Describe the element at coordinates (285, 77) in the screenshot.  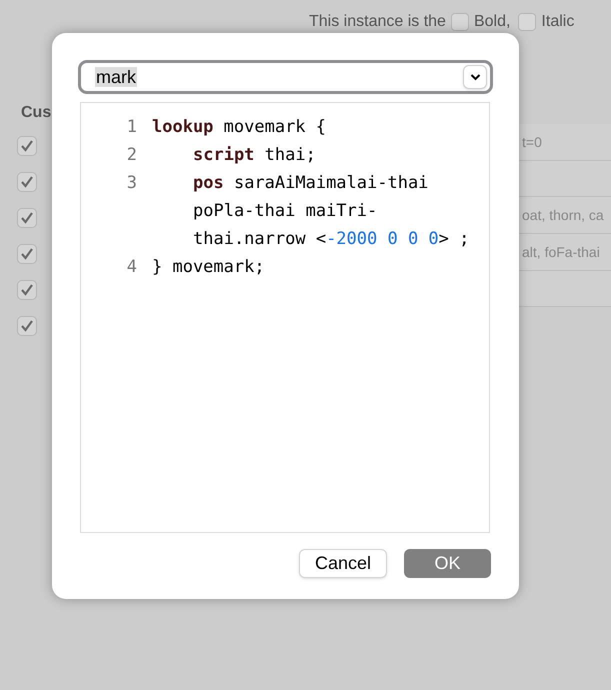
I see `feature-dropdown: mark` at that location.